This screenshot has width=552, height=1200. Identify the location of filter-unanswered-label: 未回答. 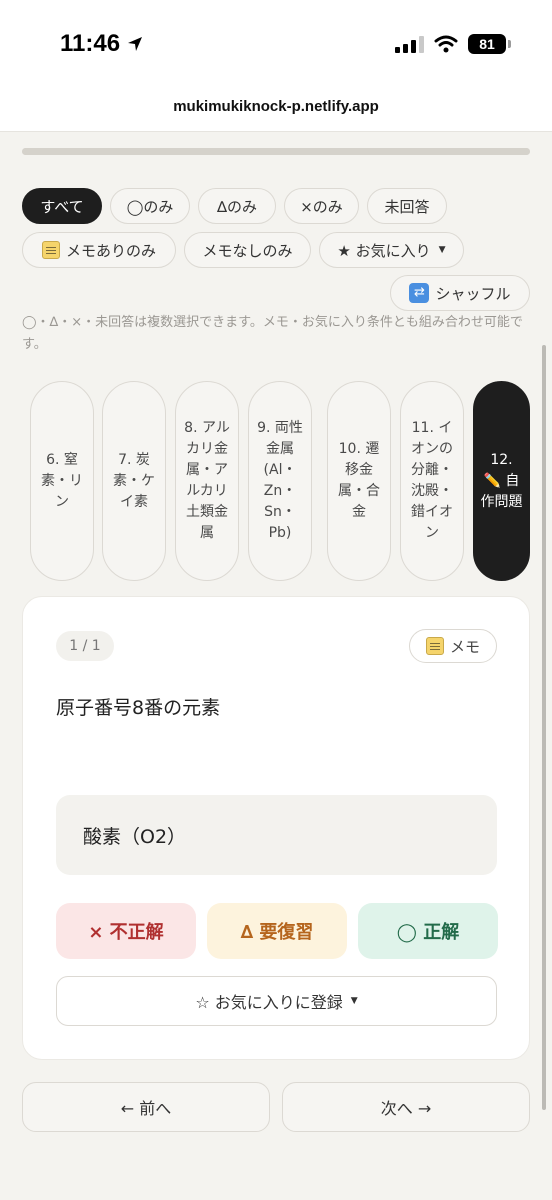
(407, 206).